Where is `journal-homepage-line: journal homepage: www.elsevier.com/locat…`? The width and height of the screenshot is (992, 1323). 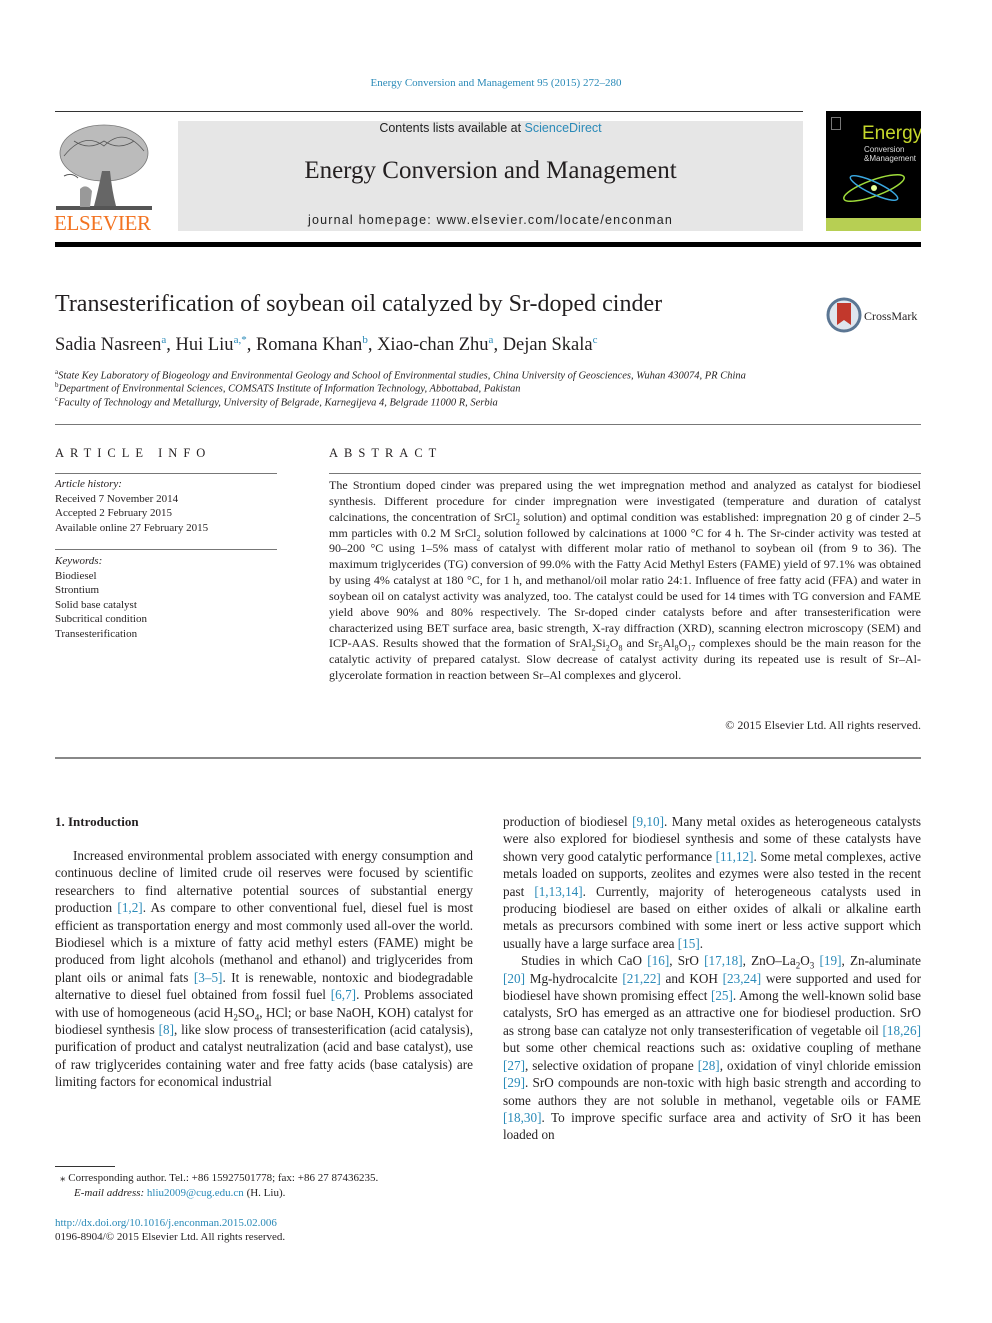 journal-homepage-line: journal homepage: www.elsevier.com/locat… is located at coordinates (490, 220).